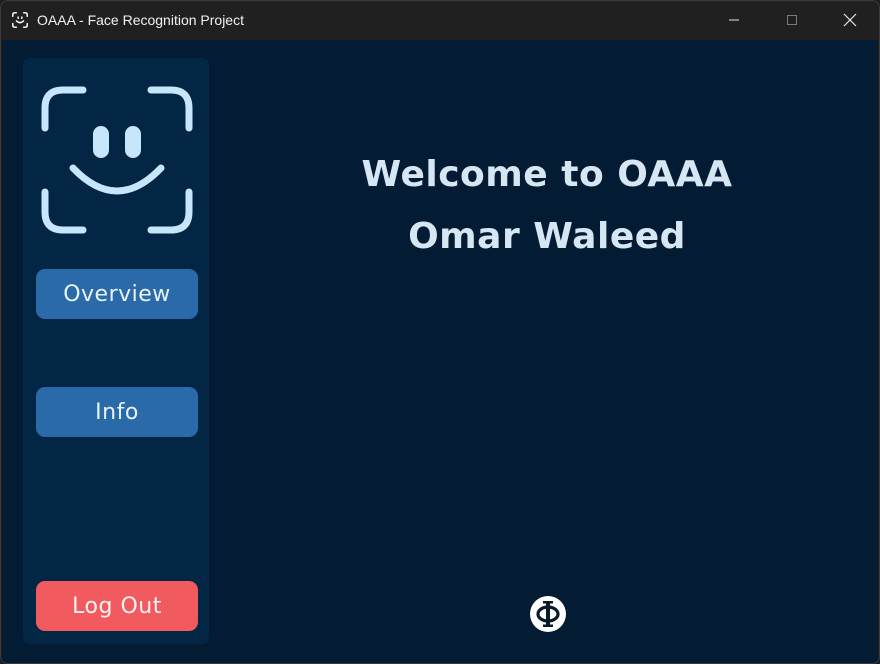 This screenshot has width=880, height=664. What do you see at coordinates (547, 174) in the screenshot?
I see `welcome-line-1: Welcome to OAAA` at bounding box center [547, 174].